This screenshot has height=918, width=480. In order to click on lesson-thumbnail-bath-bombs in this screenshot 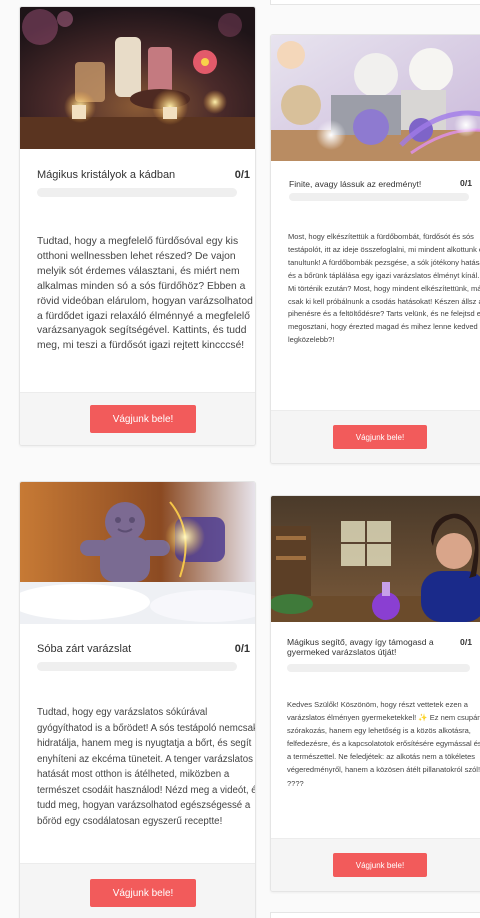, I will do `click(375, 98)`.